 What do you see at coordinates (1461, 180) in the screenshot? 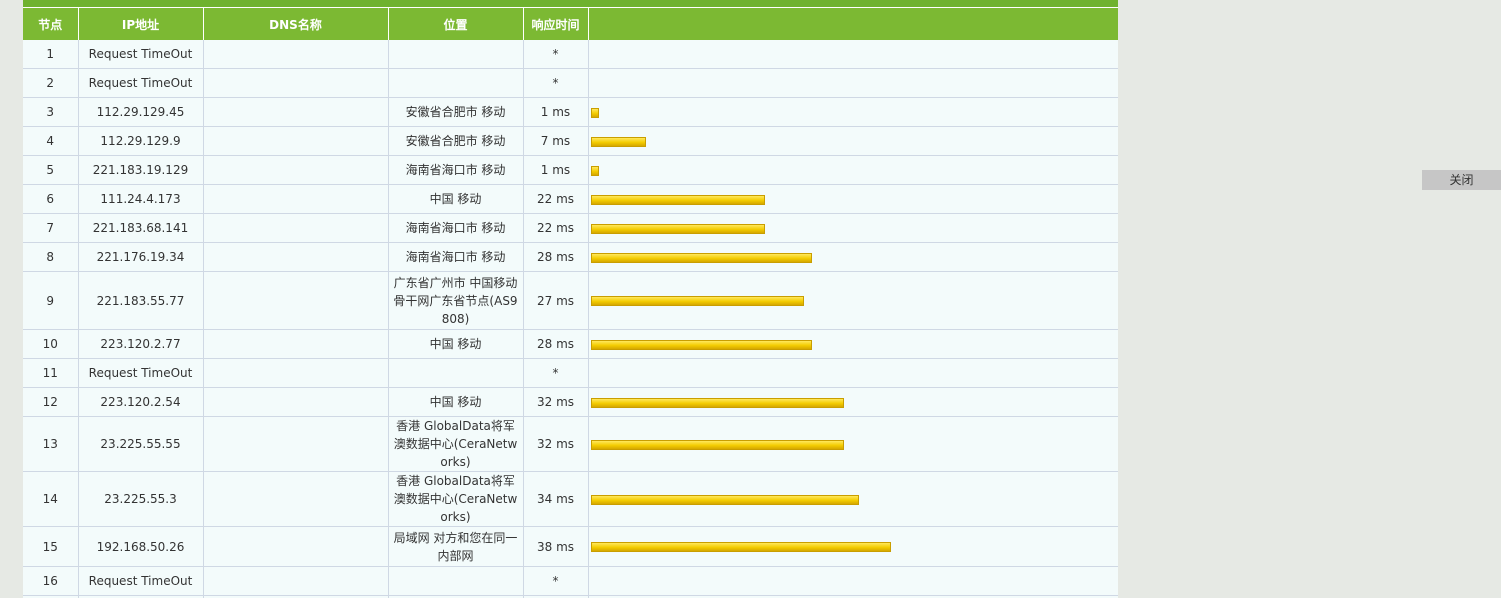
I see `close-button: 关闭` at bounding box center [1461, 180].